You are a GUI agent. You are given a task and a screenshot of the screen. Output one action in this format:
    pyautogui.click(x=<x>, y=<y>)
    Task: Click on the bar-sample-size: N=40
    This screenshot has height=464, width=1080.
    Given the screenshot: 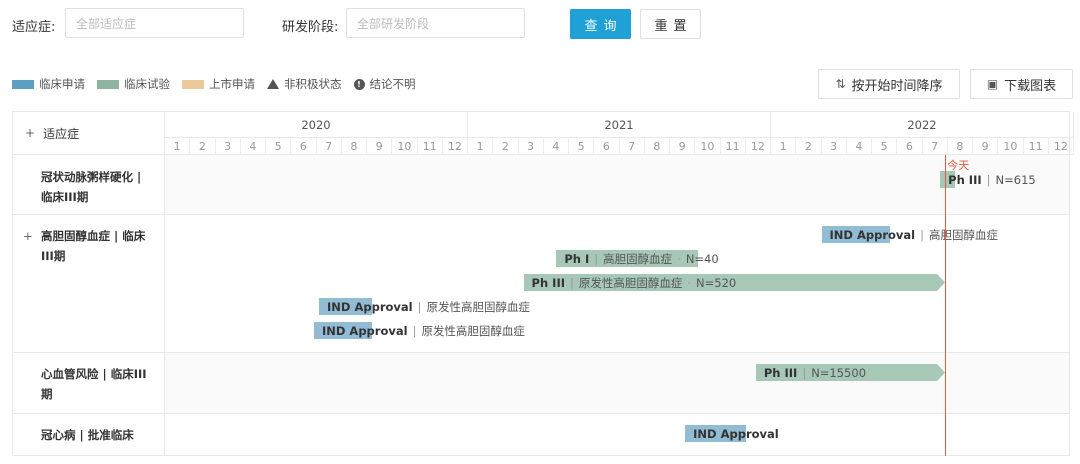 What is the action you would take?
    pyautogui.click(x=702, y=258)
    